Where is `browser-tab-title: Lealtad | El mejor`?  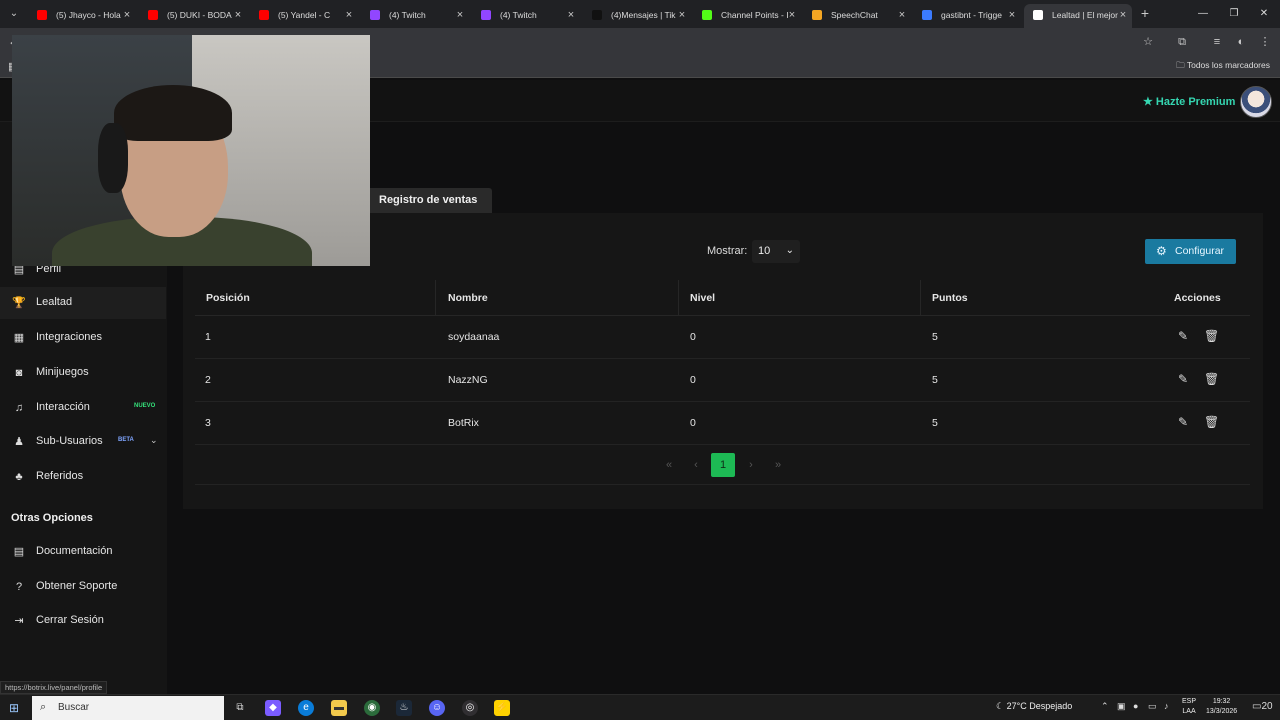
browser-tab-title: Lealtad | El mejor is located at coordinates (1085, 15).